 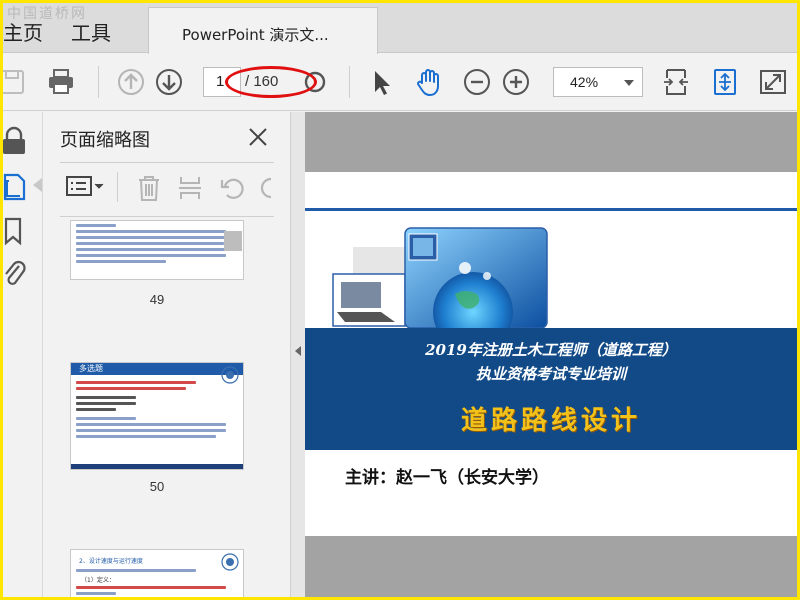 I want to click on bookmark-icon, so click(x=16, y=231).